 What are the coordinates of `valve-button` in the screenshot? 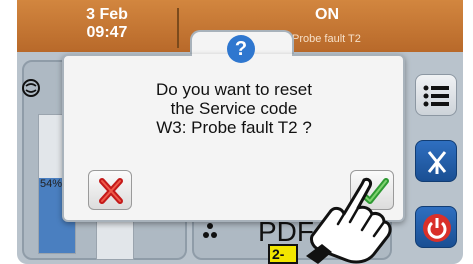 It's located at (436, 161).